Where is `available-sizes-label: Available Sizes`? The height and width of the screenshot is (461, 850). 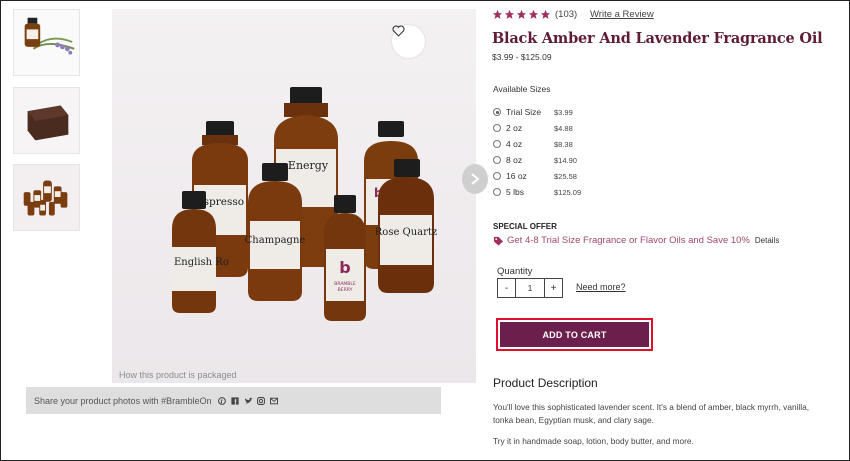 available-sizes-label: Available Sizes is located at coordinates (522, 89).